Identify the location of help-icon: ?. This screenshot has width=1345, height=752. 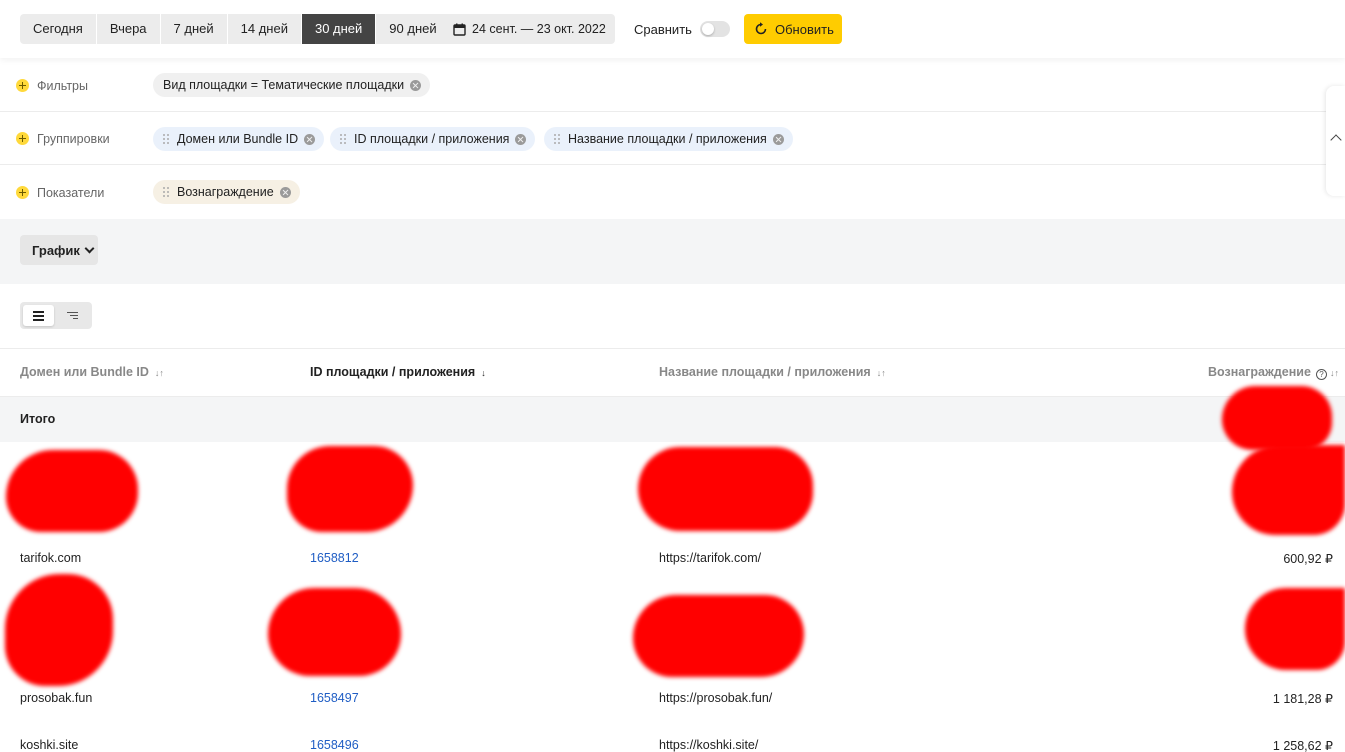
(1321, 374).